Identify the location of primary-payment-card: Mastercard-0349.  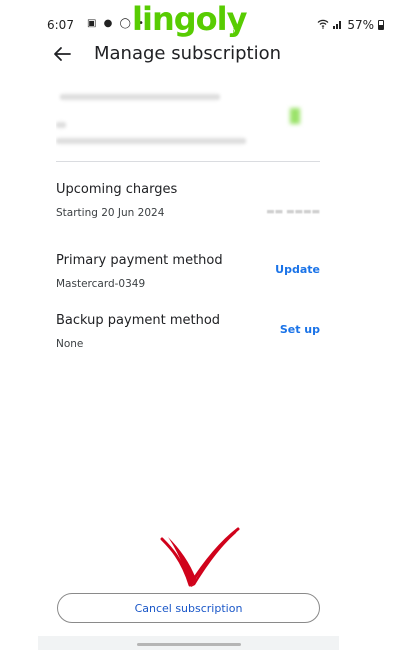
(101, 284).